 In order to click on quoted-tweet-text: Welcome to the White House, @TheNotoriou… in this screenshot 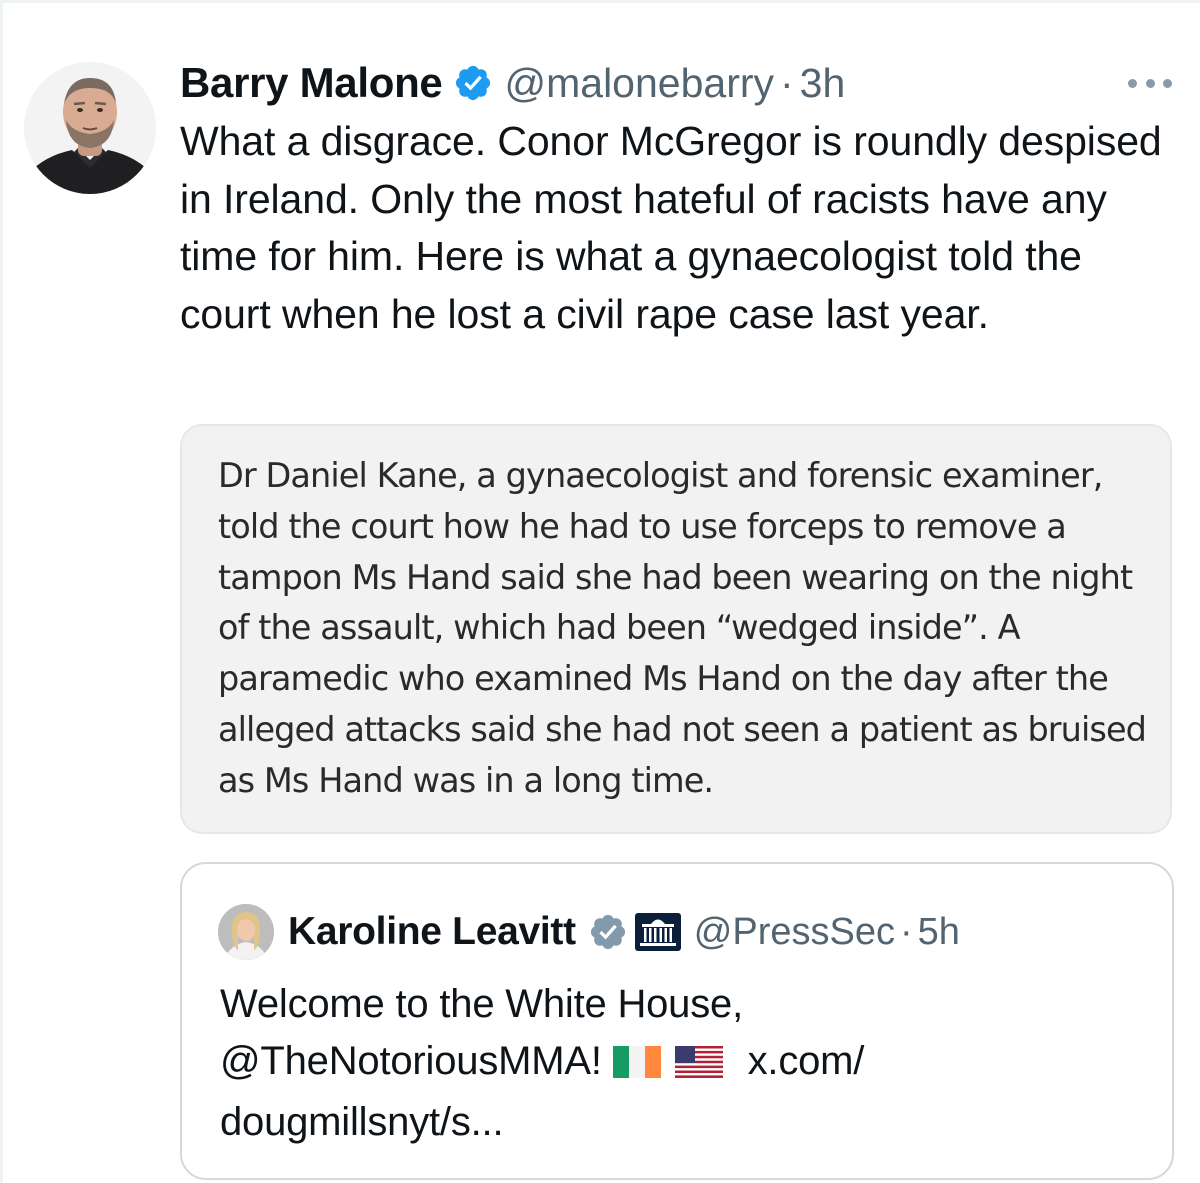, I will do `click(680, 1063)`.